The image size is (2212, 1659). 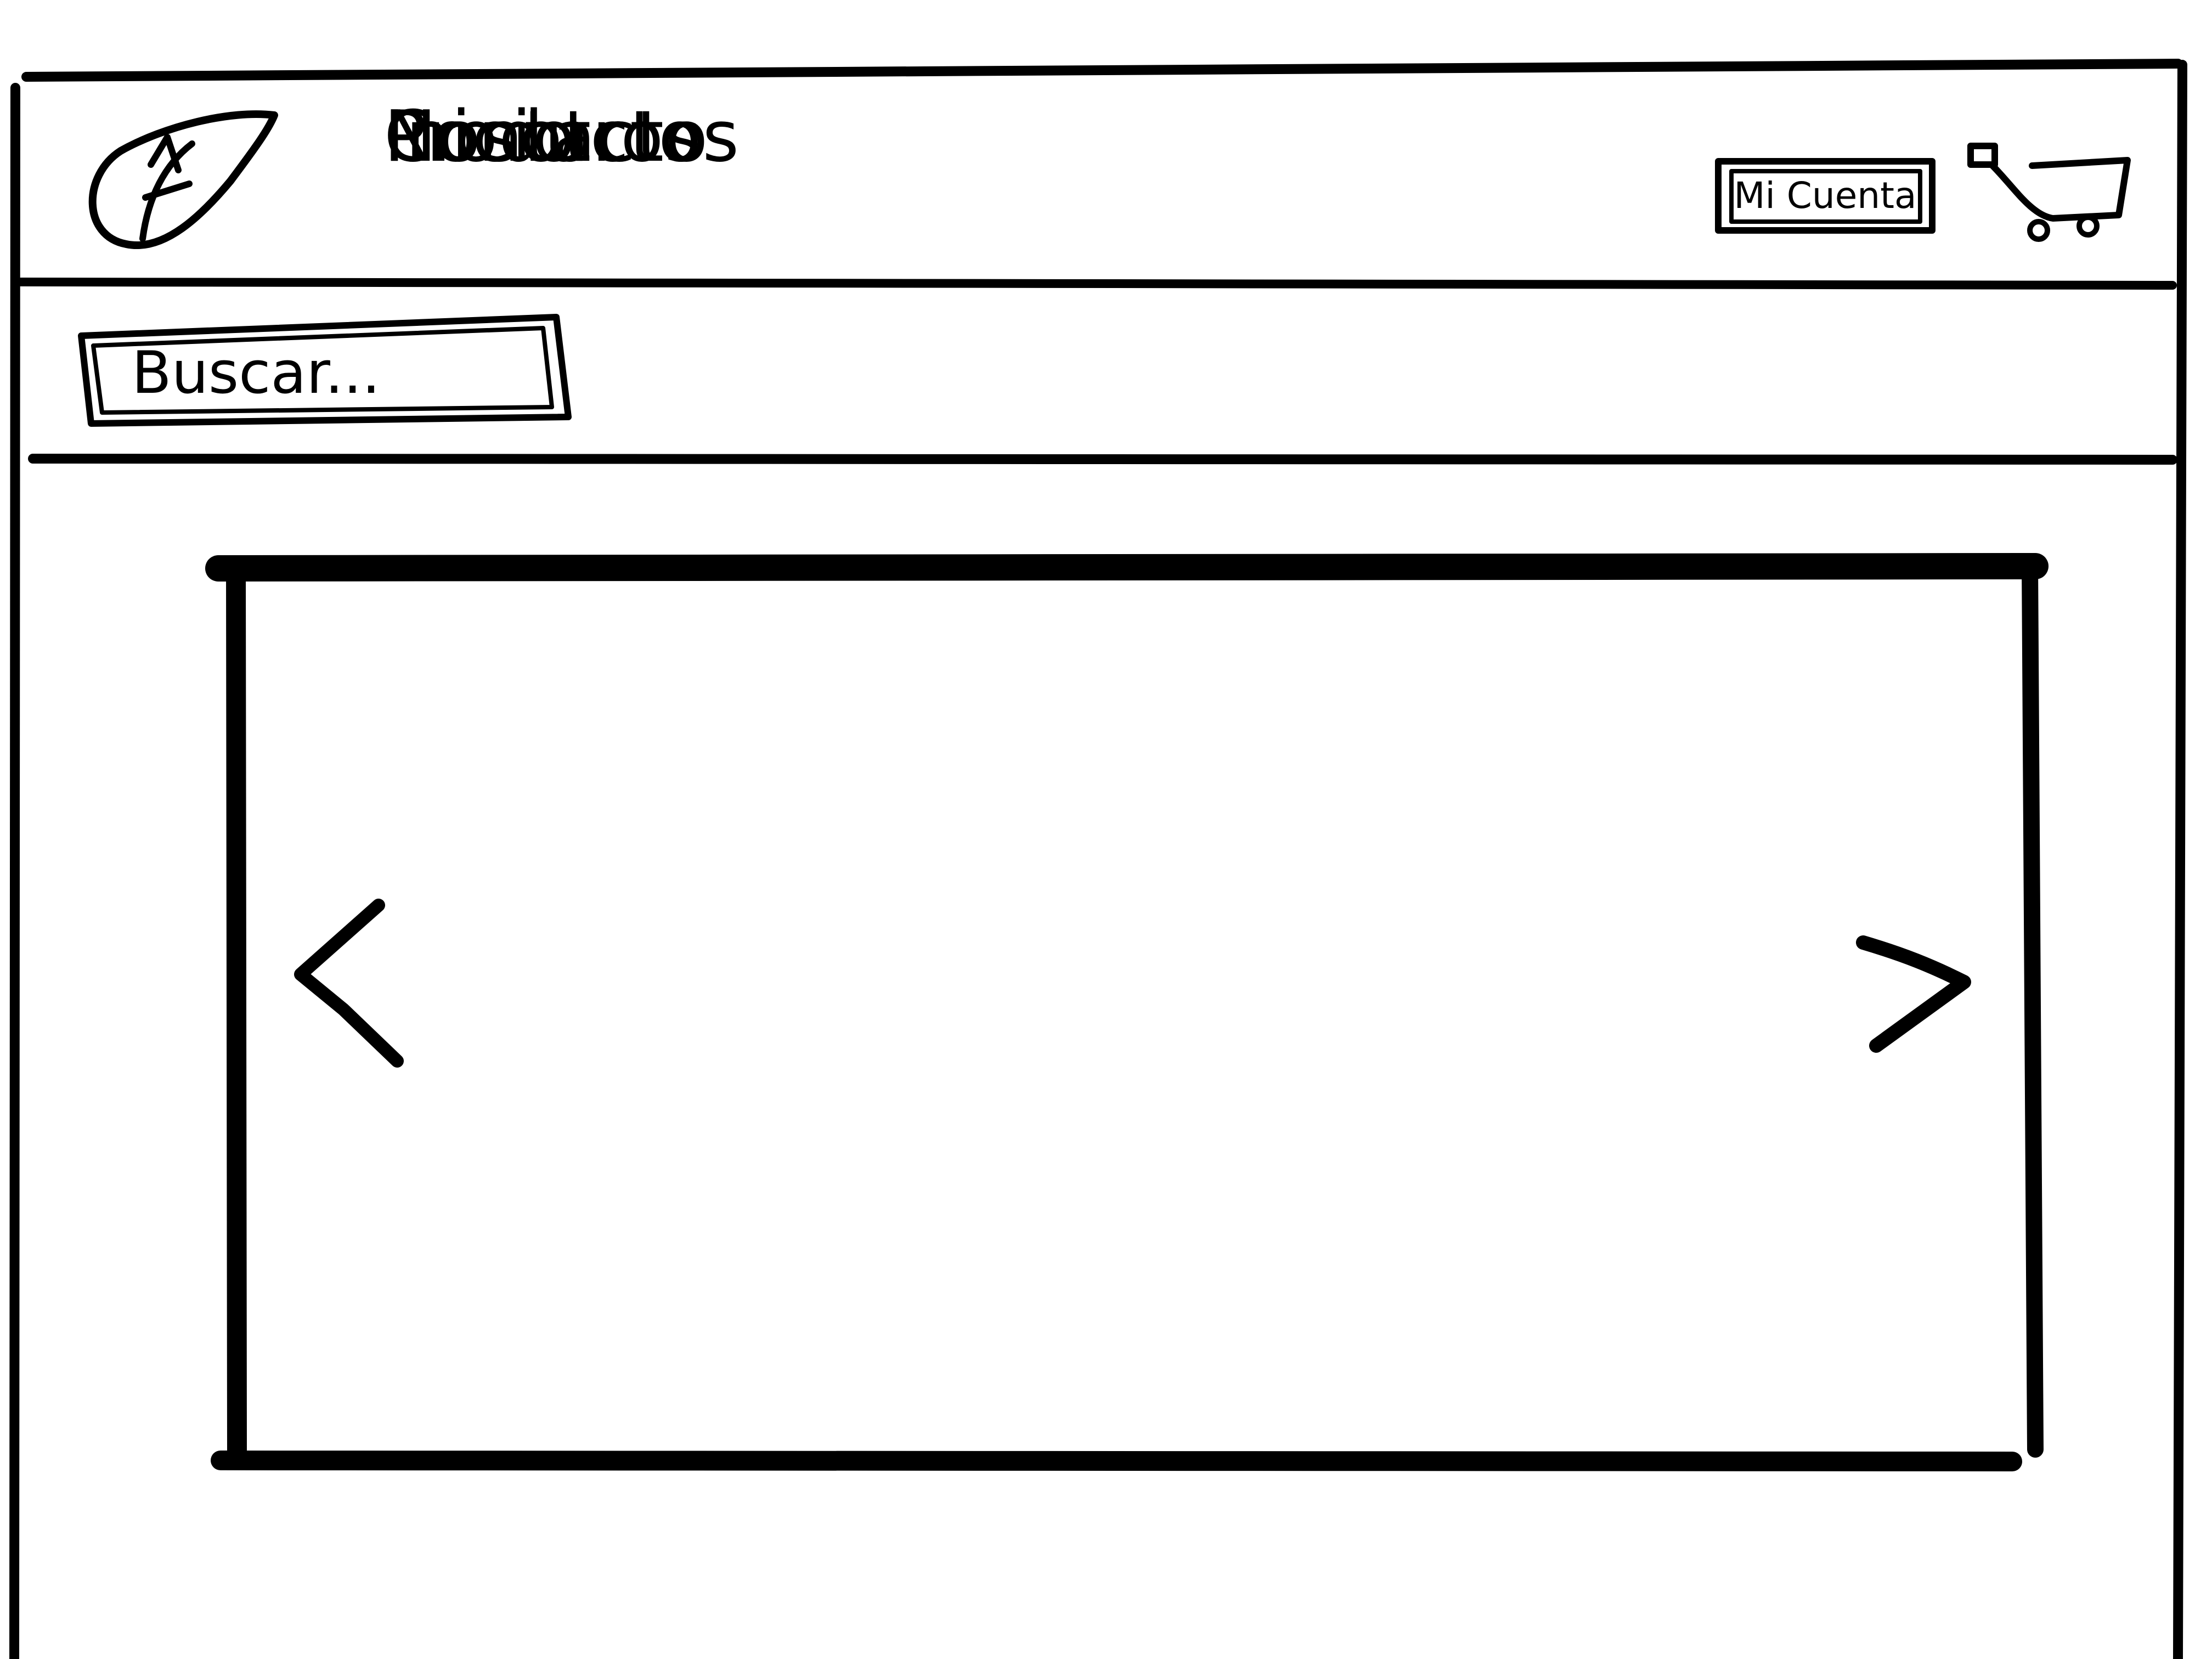 I want to click on window-left-border, so click(x=14, y=871).